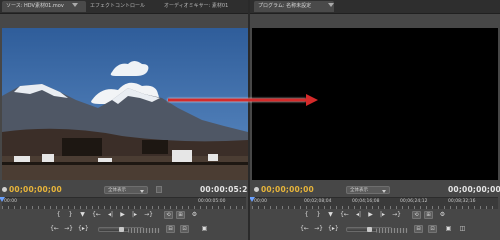 This screenshot has width=500, height=240. Describe the element at coordinates (375, 230) in the screenshot. I see `program-control-row-2: {← →} {▸} ⊟ ⊡ ▣ ◫` at that location.